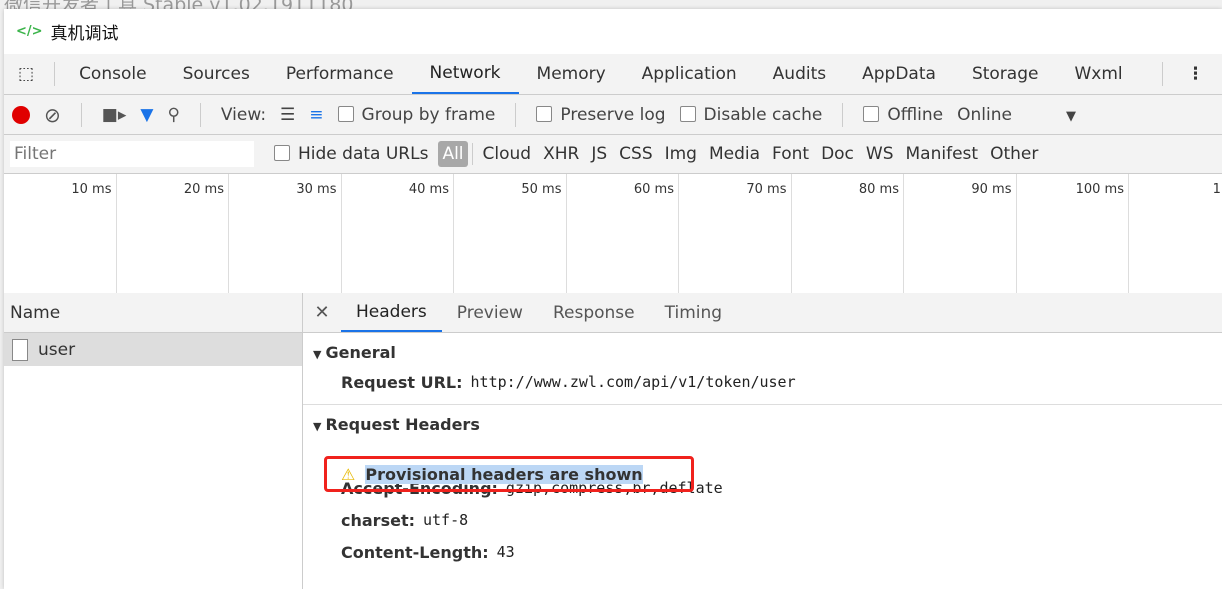  I want to click on tab-preview: Preview, so click(490, 312).